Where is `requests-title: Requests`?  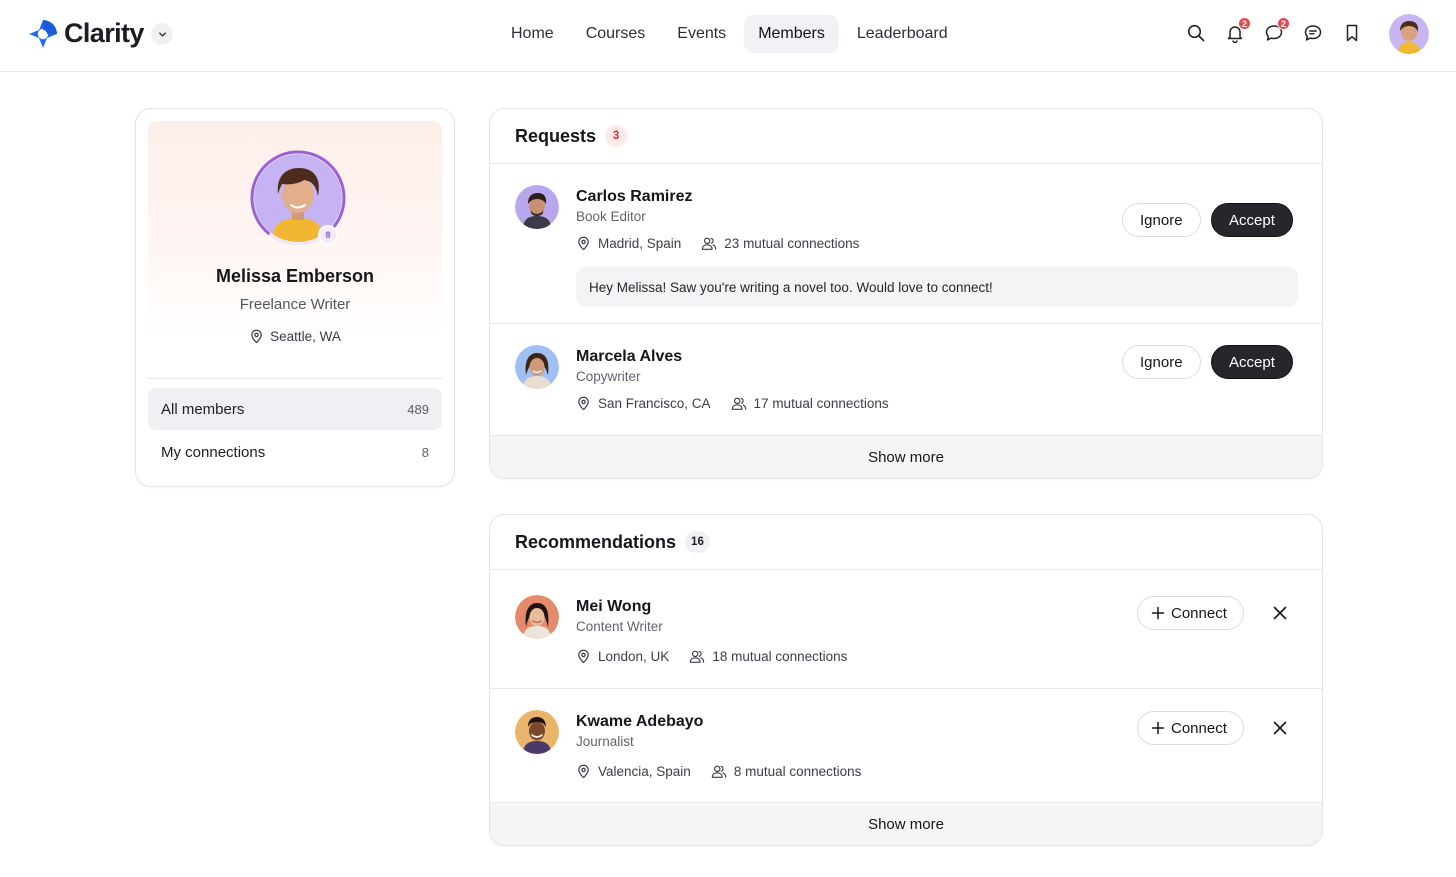 requests-title: Requests is located at coordinates (556, 135).